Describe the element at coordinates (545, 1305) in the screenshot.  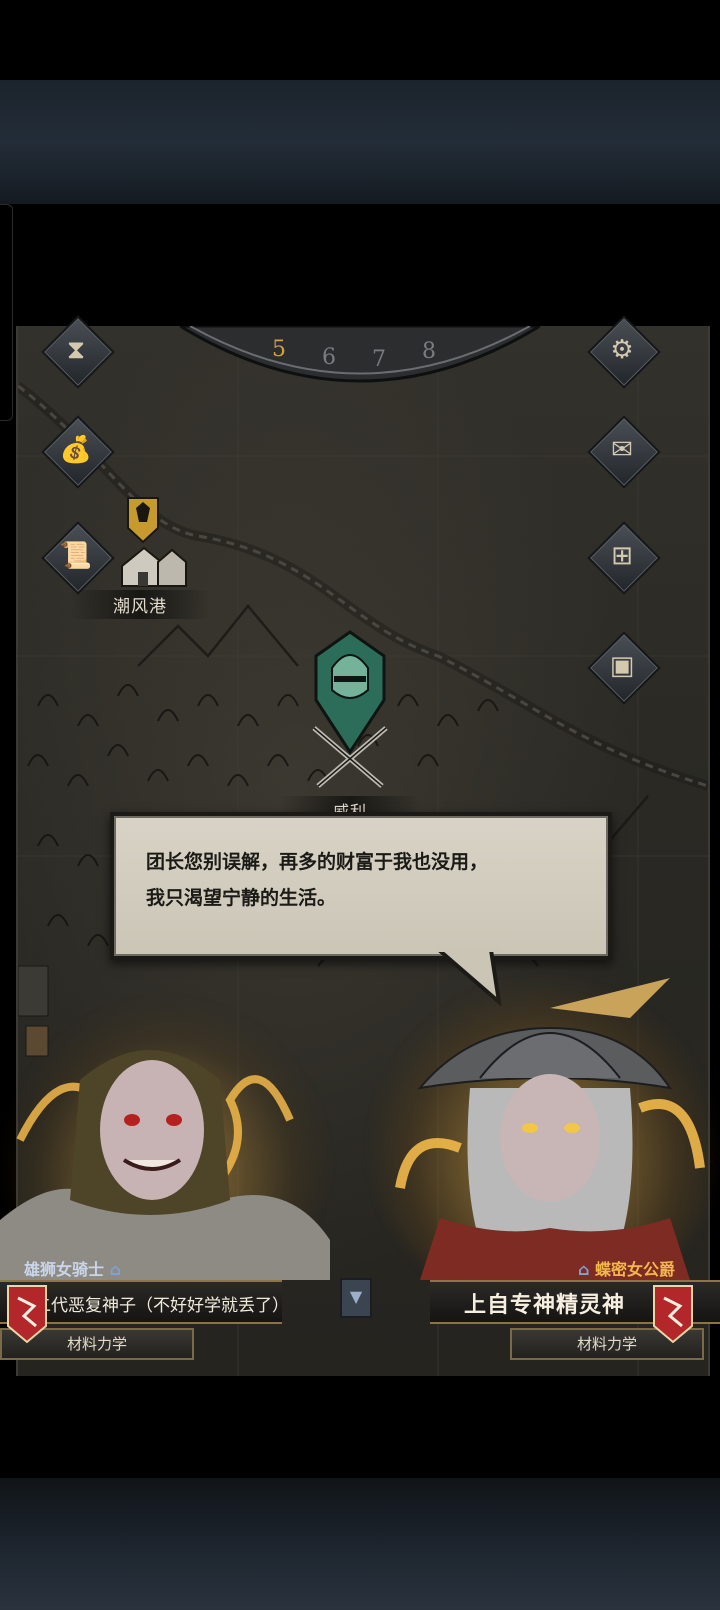
I see `right-character-name: 上自专神精灵神` at that location.